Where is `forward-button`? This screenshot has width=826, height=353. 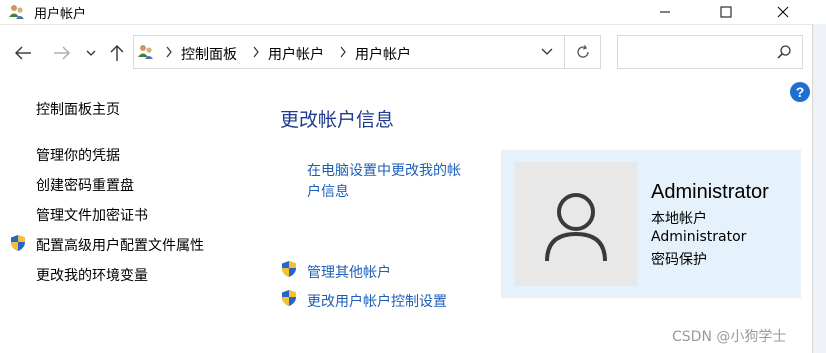 forward-button is located at coordinates (62, 53).